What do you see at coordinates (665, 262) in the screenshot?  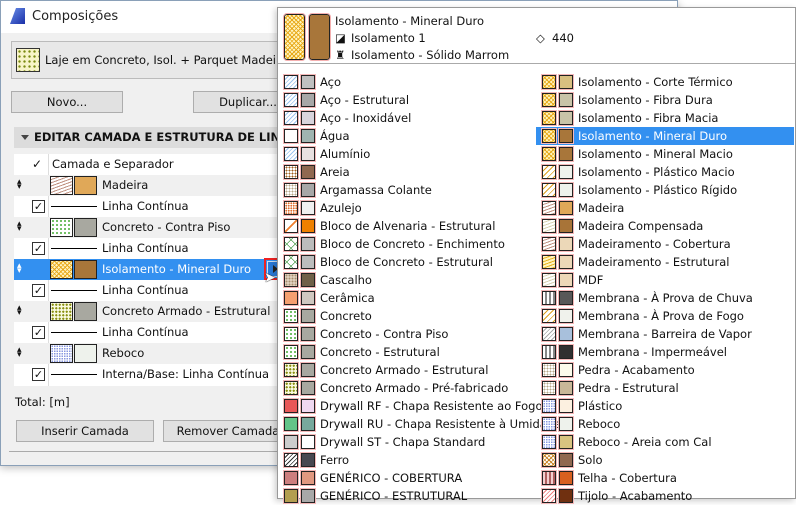 I see `material-item: Madeiramento - Estrutural` at bounding box center [665, 262].